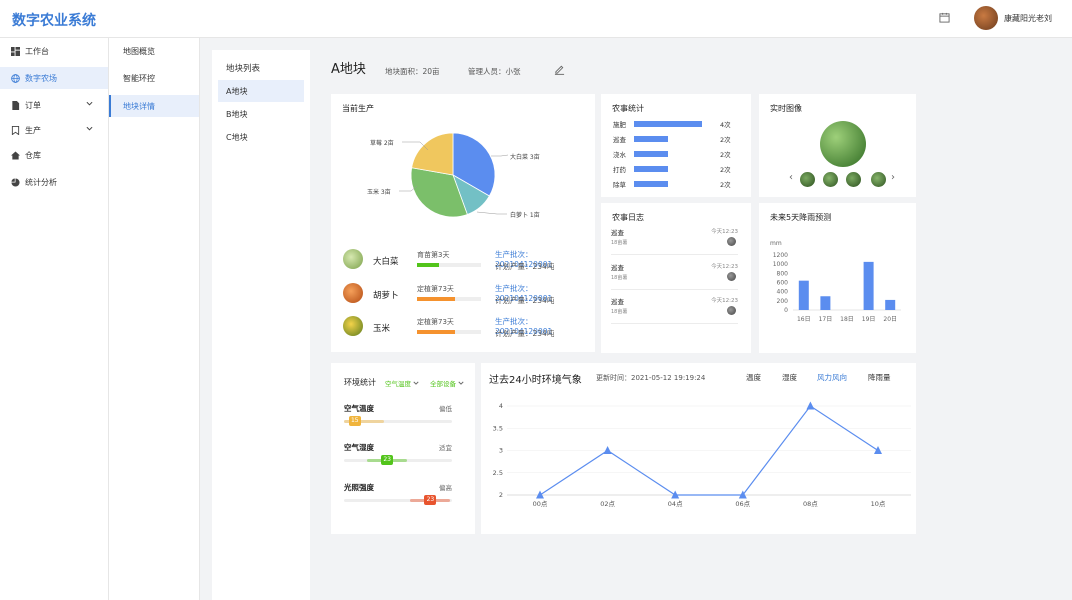 This screenshot has height=600, width=1072. Describe the element at coordinates (677, 139) in the screenshot. I see `stat-row: 巡查 2次` at that location.